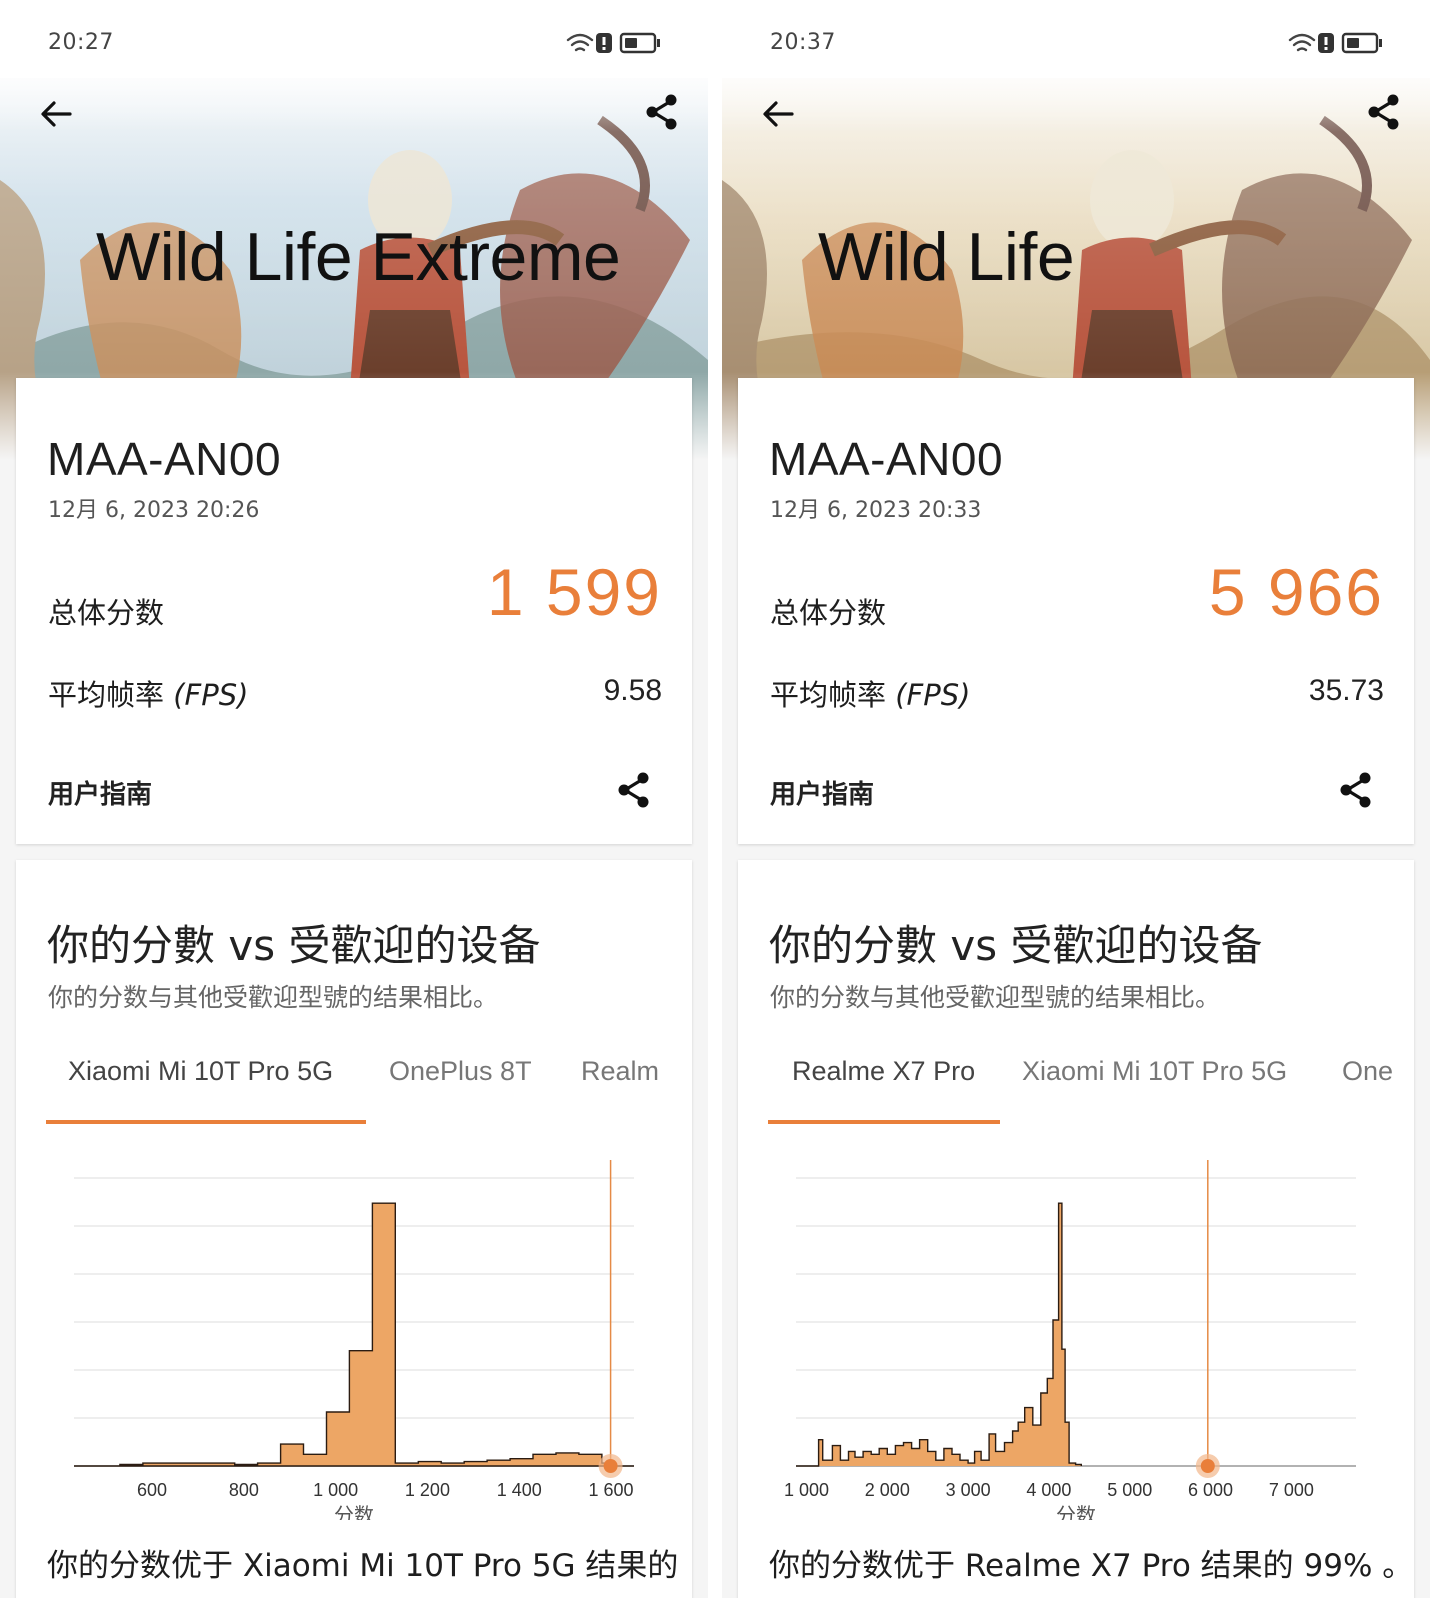 The image size is (1442, 1598). I want to click on device-tabs: Realme X7 Pro Xiaomi Mi 10T Pro 5G One, so click(1083, 1078).